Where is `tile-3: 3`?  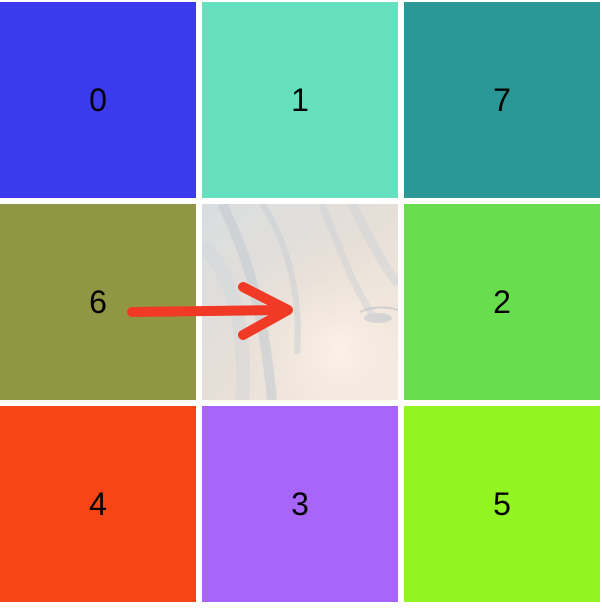
tile-3: 3 is located at coordinates (300, 504).